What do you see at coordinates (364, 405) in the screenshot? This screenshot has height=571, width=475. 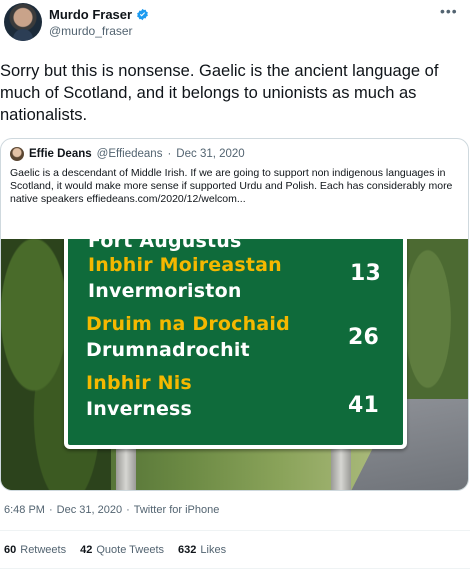 I see `sign-distance-3: 41` at bounding box center [364, 405].